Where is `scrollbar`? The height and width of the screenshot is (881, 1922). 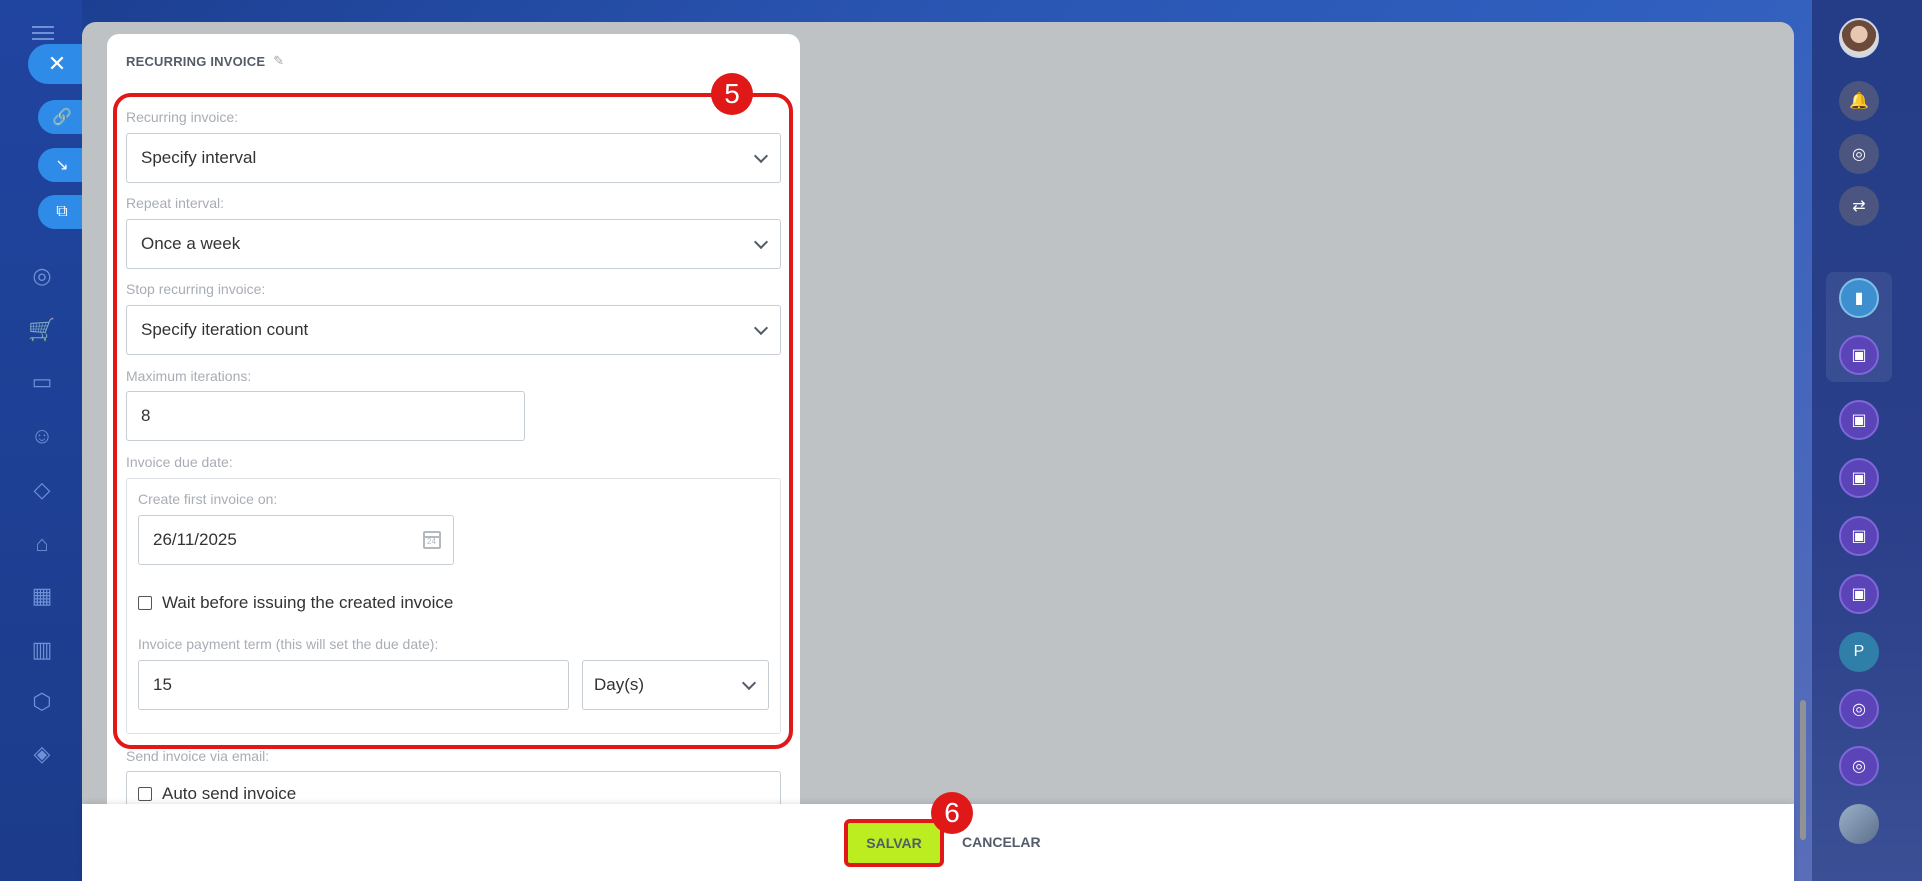 scrollbar is located at coordinates (1803, 770).